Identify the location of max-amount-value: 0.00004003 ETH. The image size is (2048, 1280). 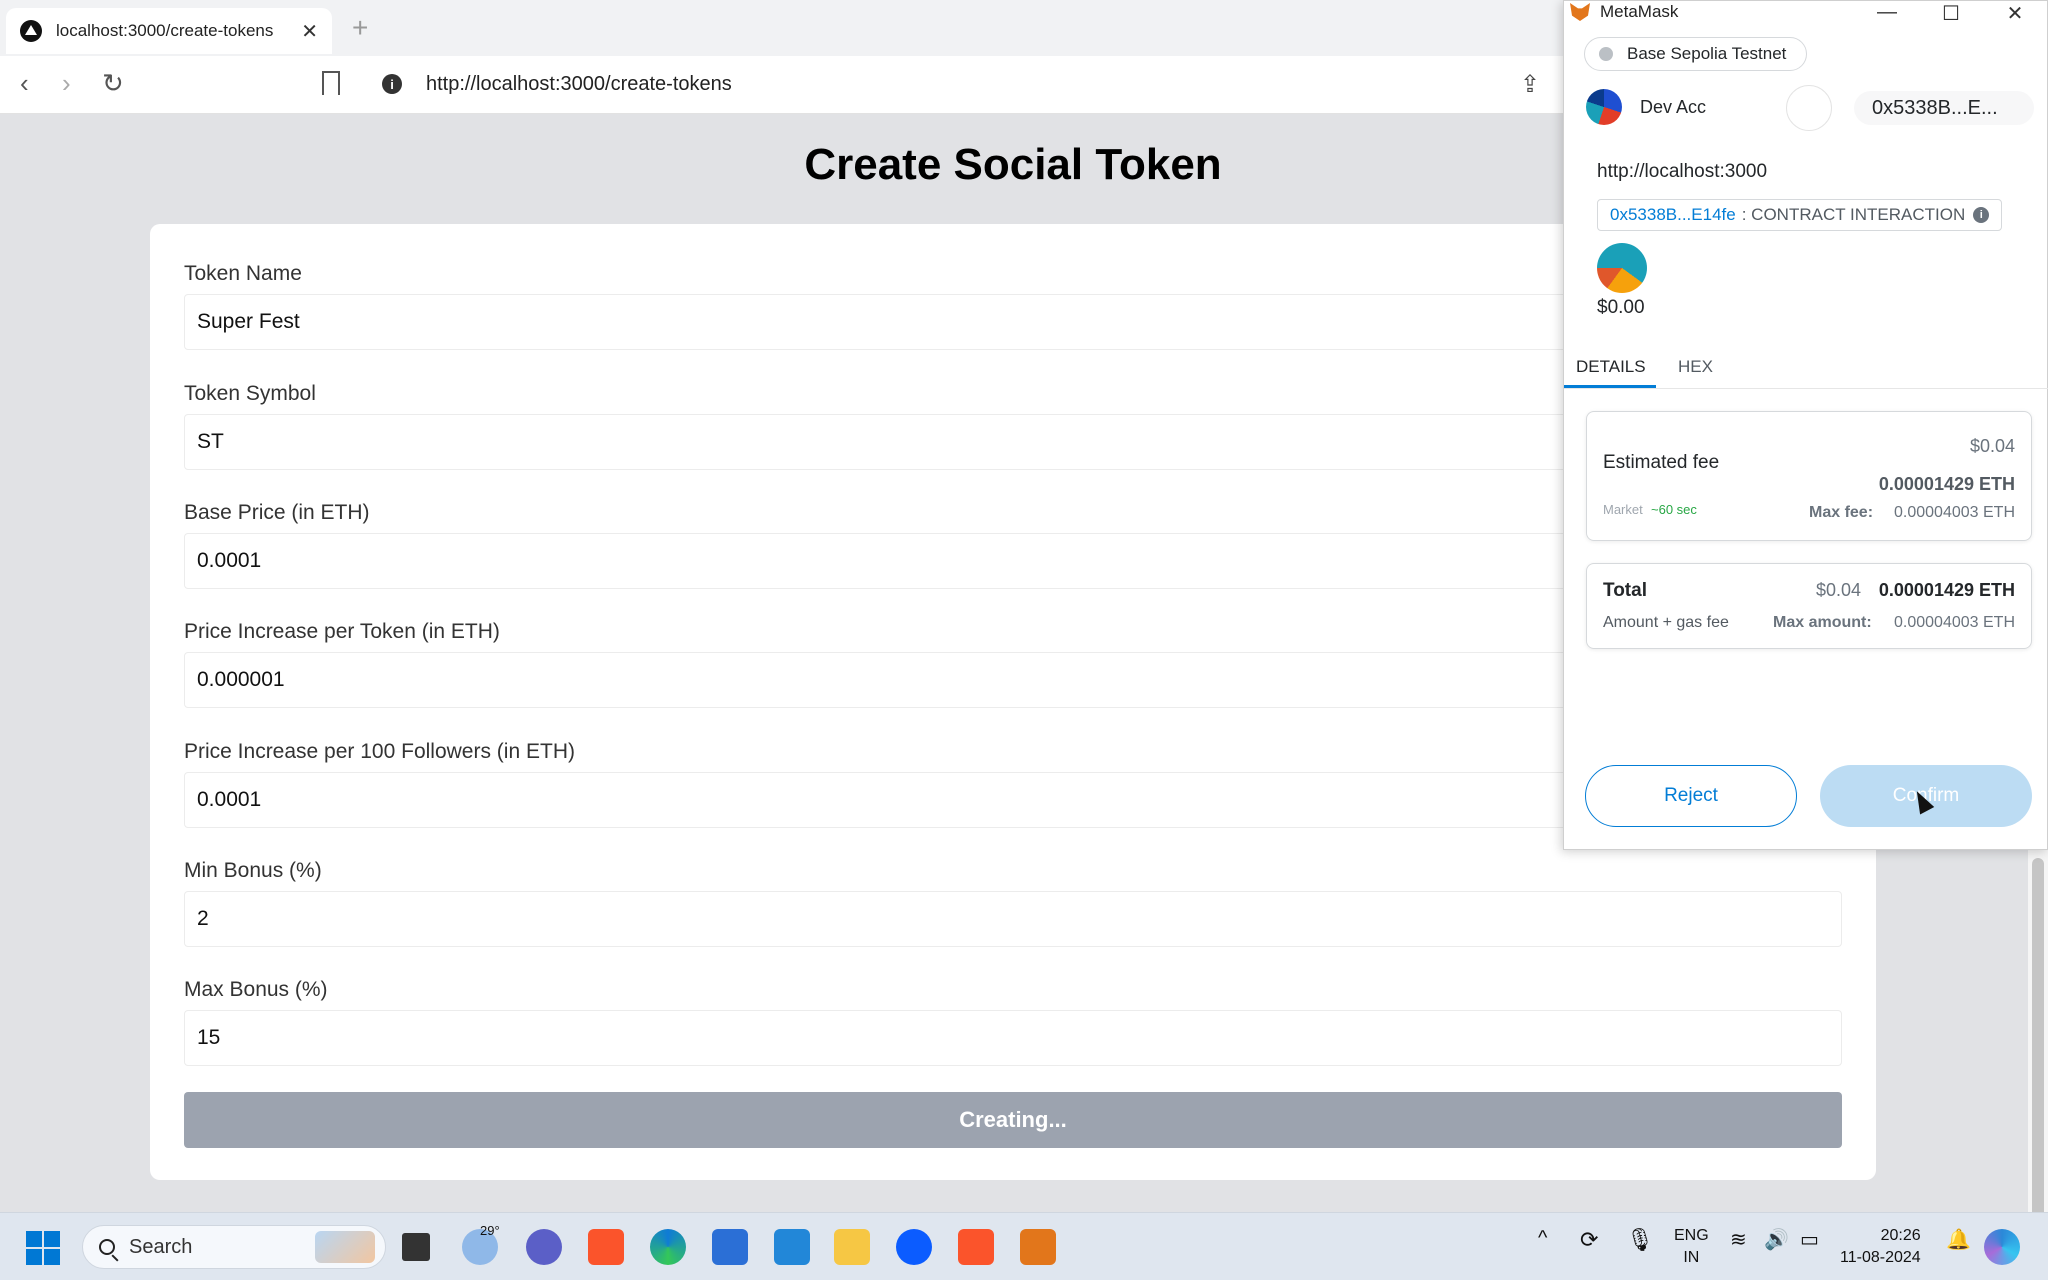
(1954, 622).